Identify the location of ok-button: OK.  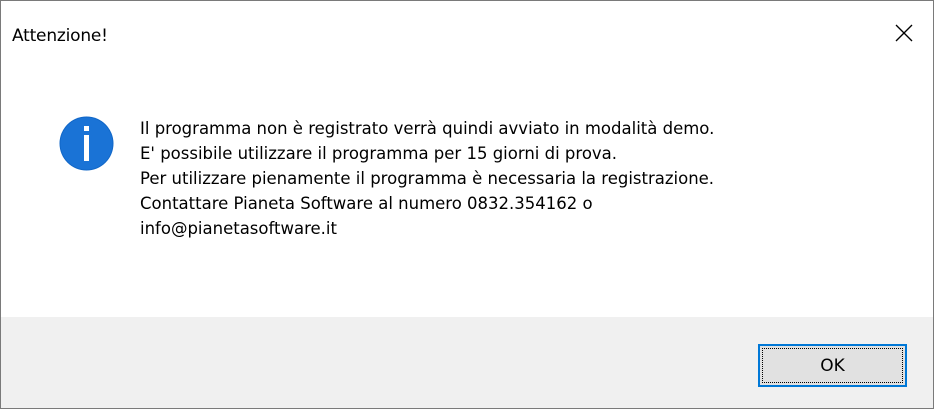
(832, 365).